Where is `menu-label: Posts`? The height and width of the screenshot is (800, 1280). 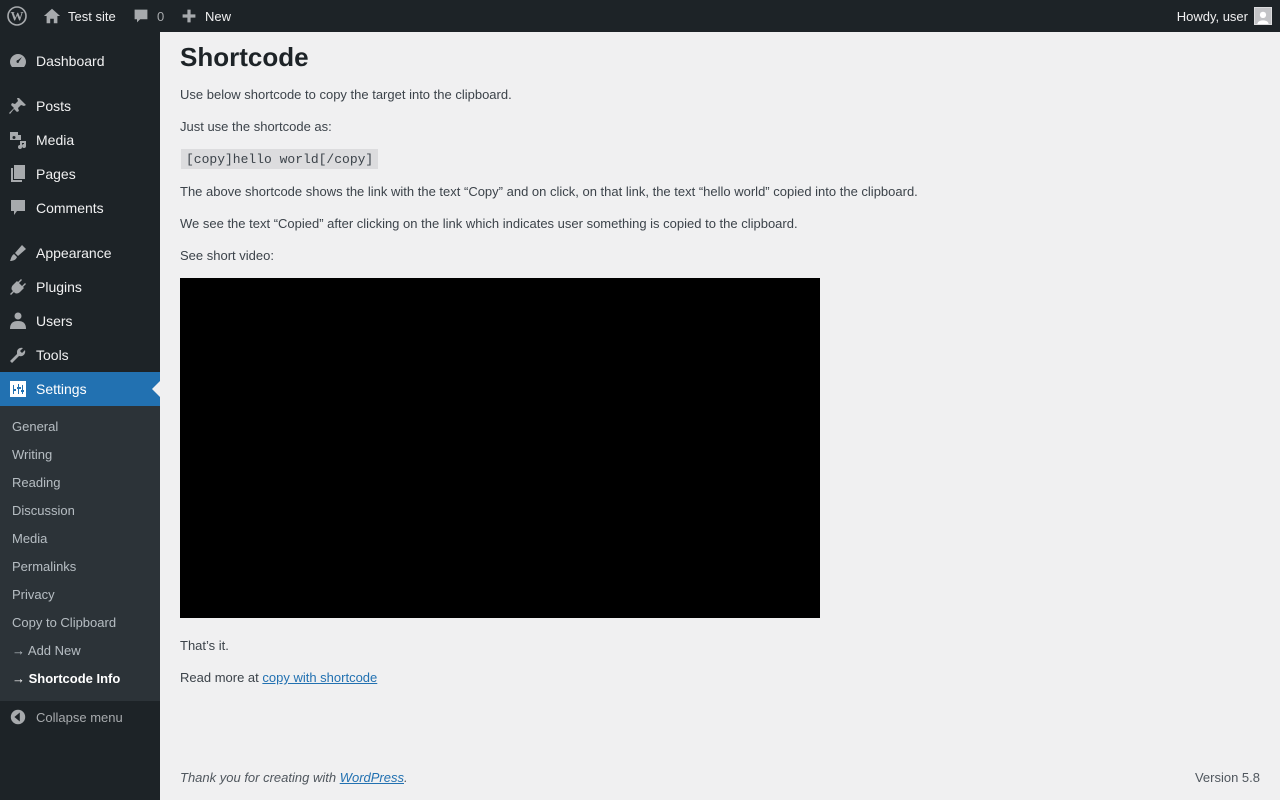 menu-label: Posts is located at coordinates (54, 106).